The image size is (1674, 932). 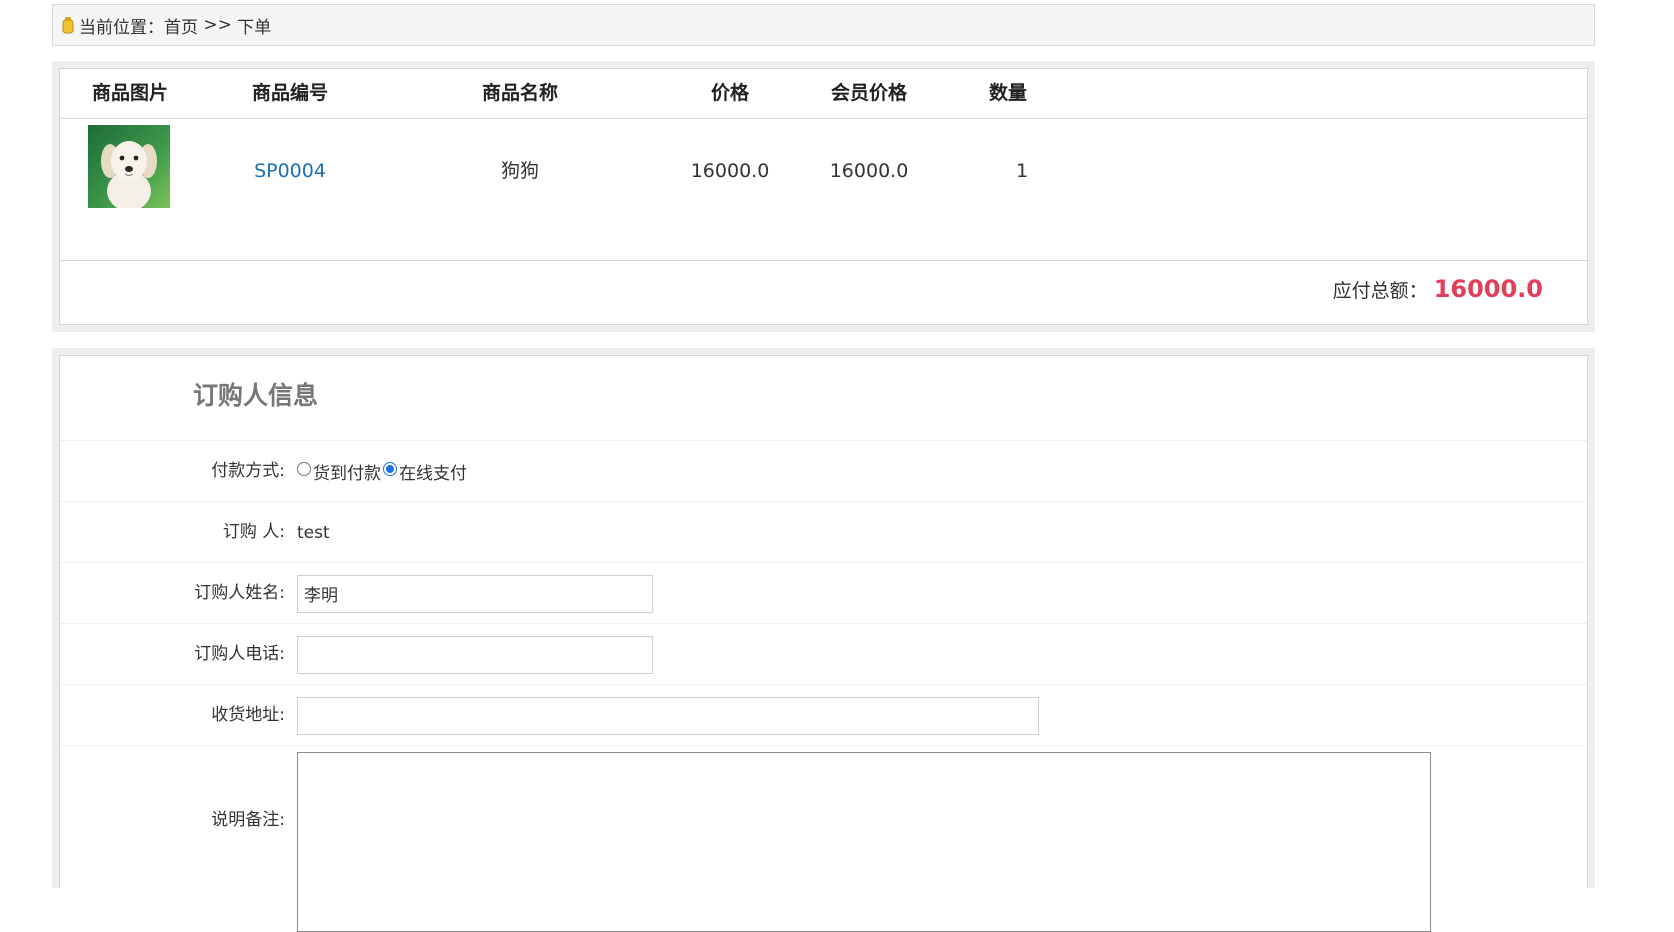 What do you see at coordinates (823, 25) in the screenshot?
I see `breadcrumb: 当前位置： 首页 >> 下单` at bounding box center [823, 25].